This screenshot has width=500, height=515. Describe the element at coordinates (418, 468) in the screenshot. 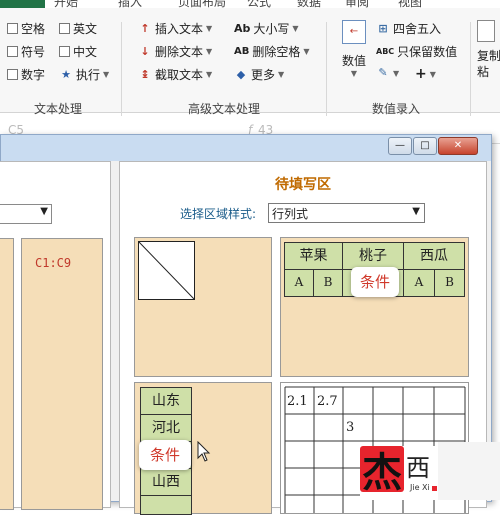

I see `watermark-char: 西` at that location.